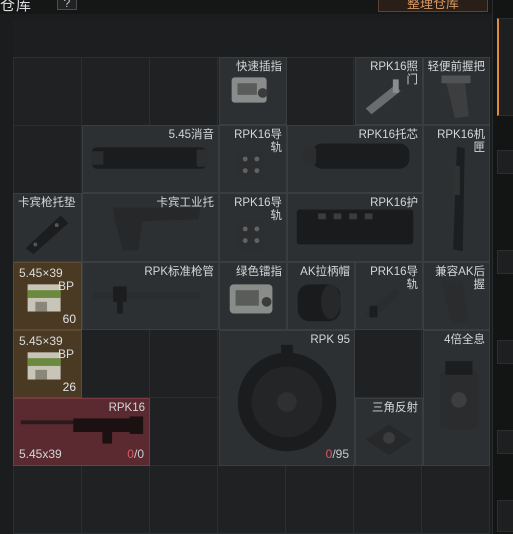 This screenshot has width=513, height=534. What do you see at coordinates (47, 227) in the screenshot?
I see `item-carbine-pad: 卡宾枪托垫` at bounding box center [47, 227].